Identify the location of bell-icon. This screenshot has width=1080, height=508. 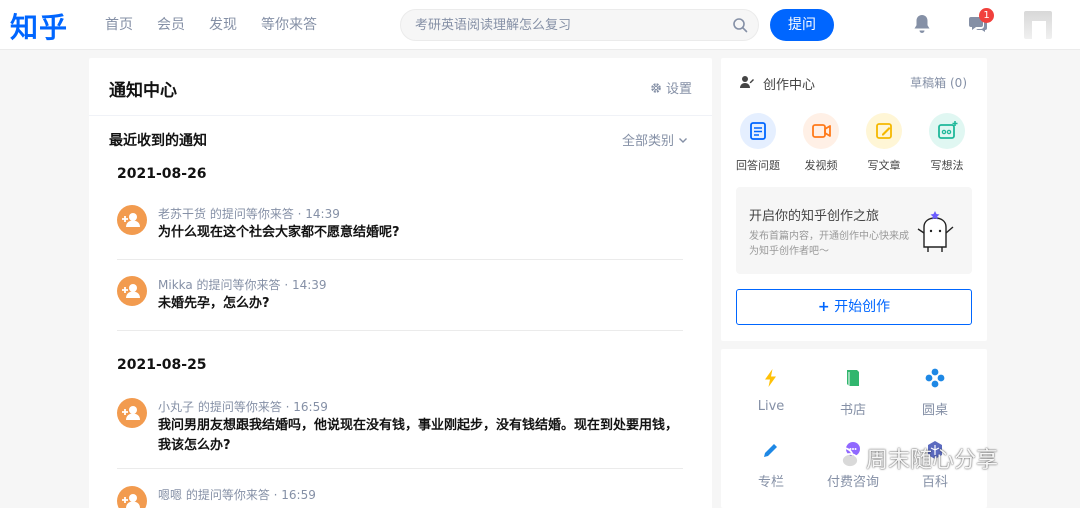
(922, 26).